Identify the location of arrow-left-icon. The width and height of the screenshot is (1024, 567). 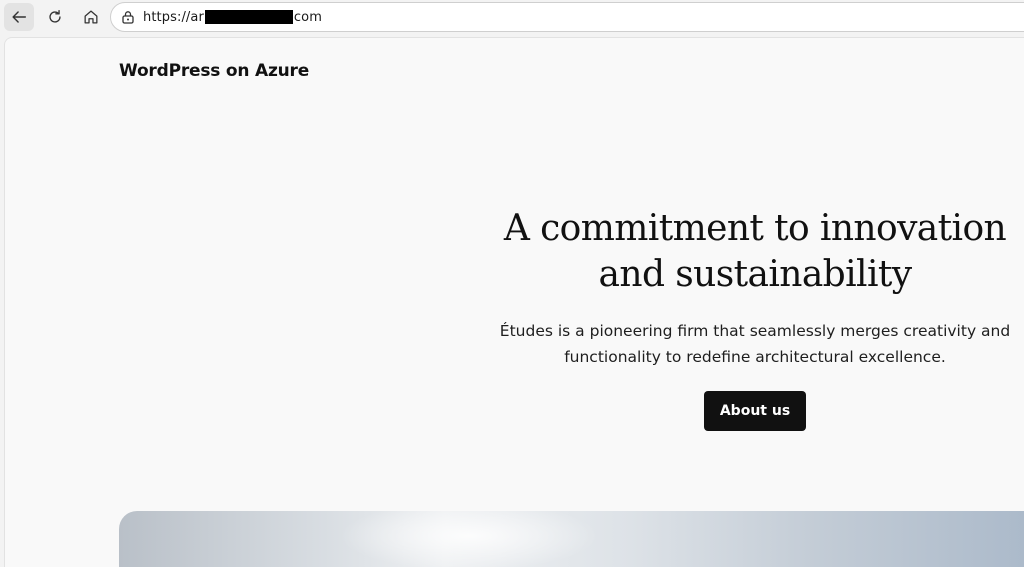
(19, 17).